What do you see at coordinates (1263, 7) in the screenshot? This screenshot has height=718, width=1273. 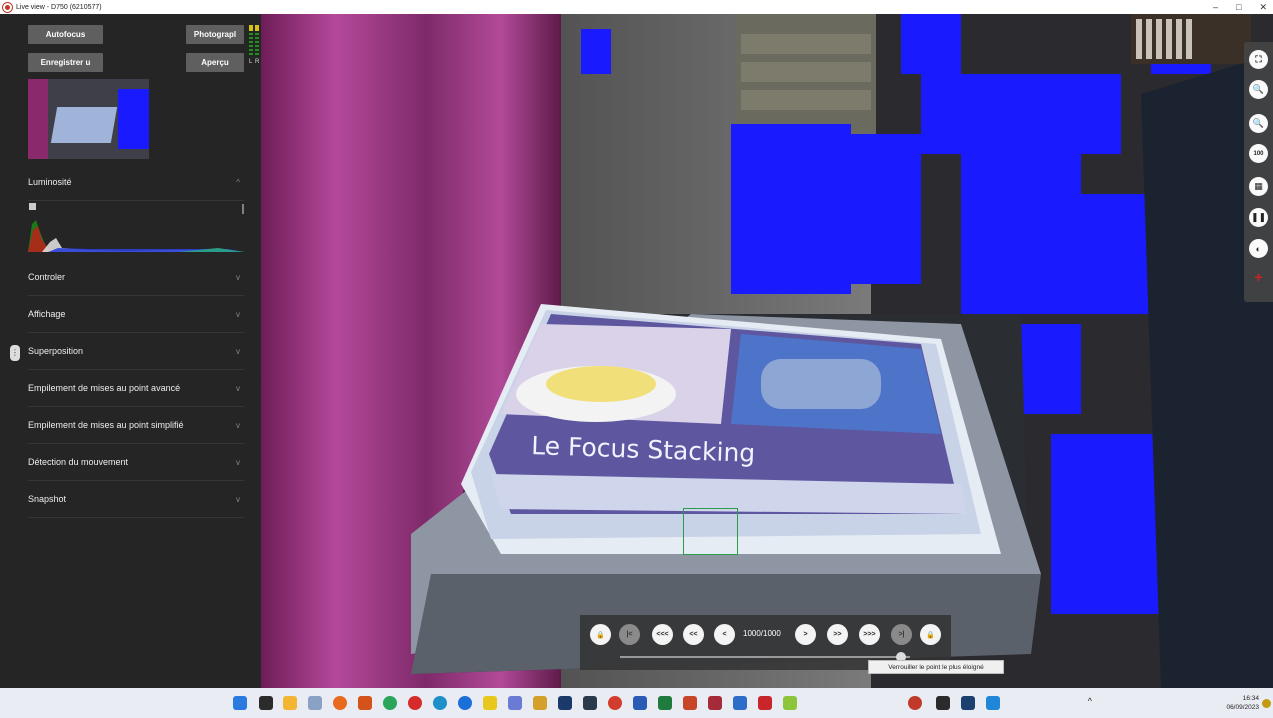 I see `close-button: ✕` at bounding box center [1263, 7].